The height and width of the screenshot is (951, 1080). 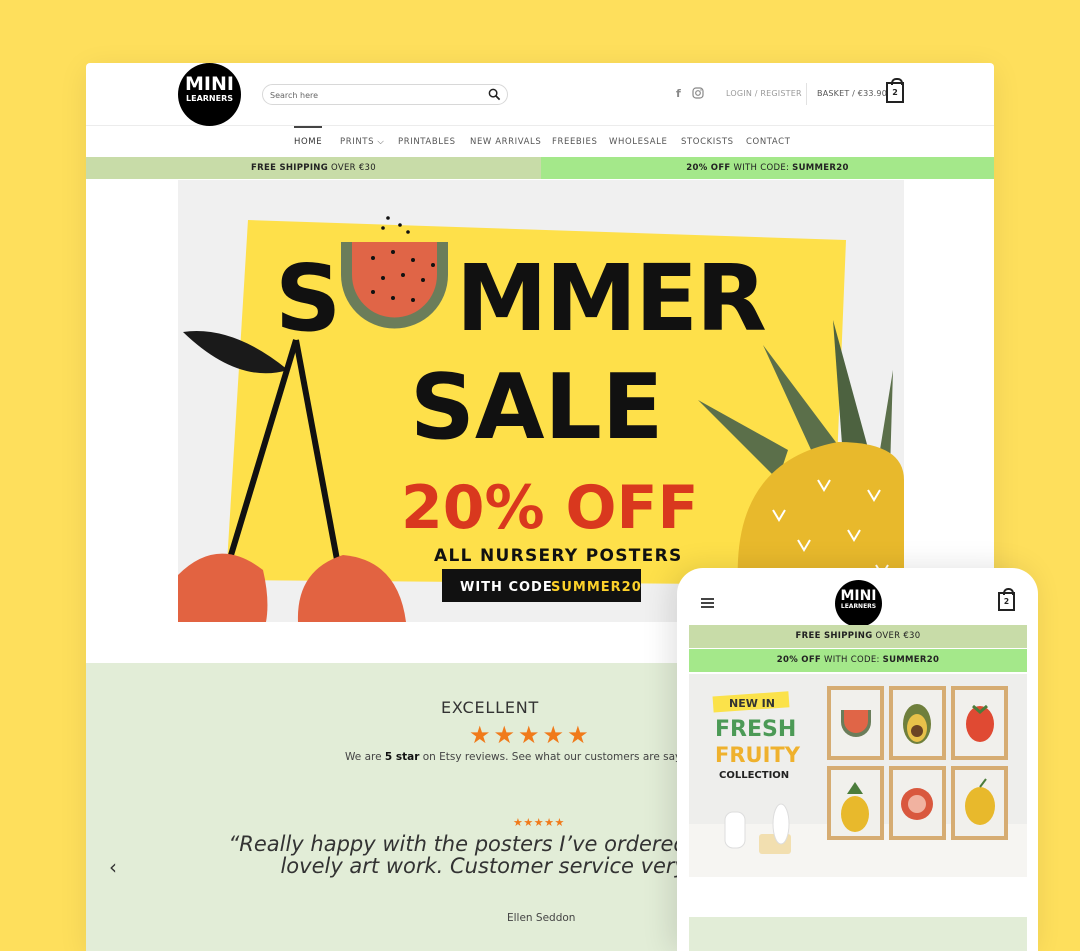 I want to click on banner-collection: COLLECTION, so click(x=754, y=775).